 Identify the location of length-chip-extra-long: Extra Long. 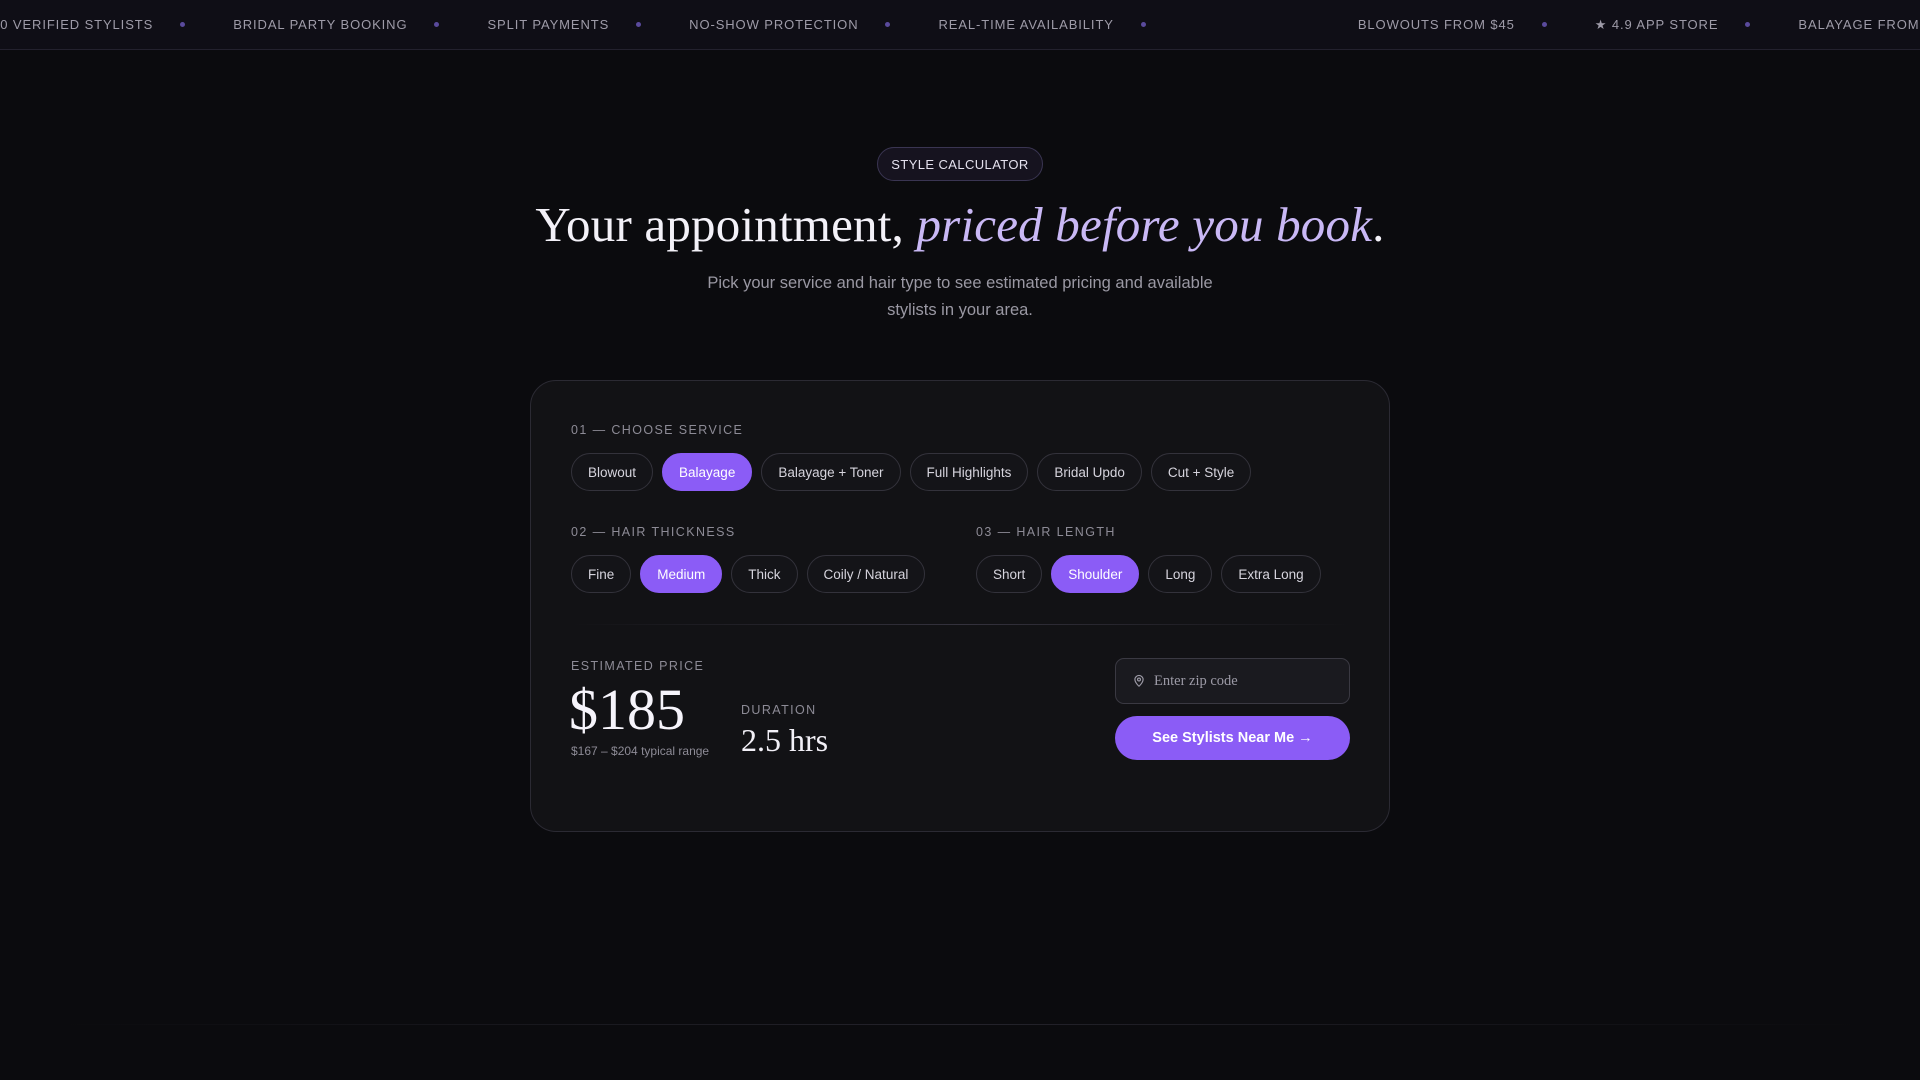
(1271, 574).